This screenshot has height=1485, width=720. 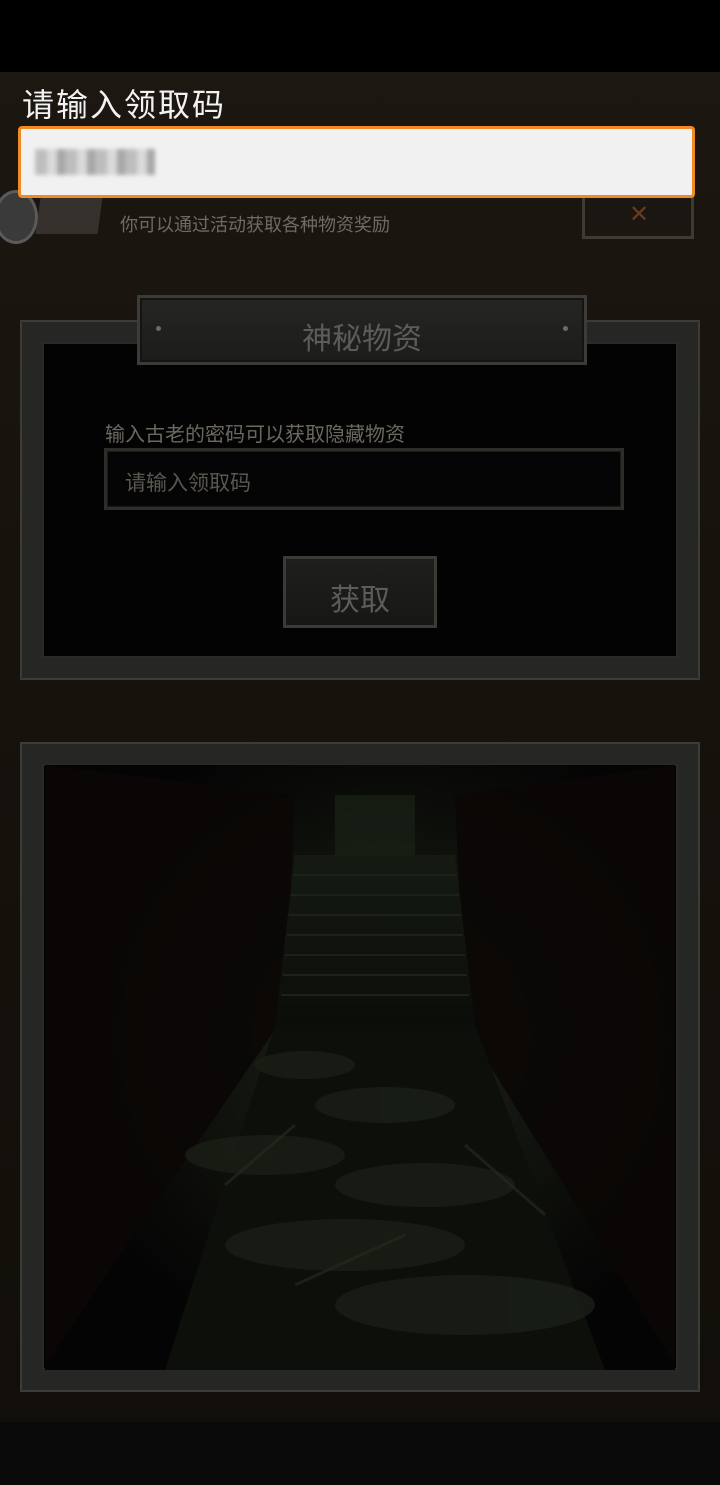 What do you see at coordinates (255, 225) in the screenshot?
I see `header-subtitle: 你可以通过活动获取各种物资奖励` at bounding box center [255, 225].